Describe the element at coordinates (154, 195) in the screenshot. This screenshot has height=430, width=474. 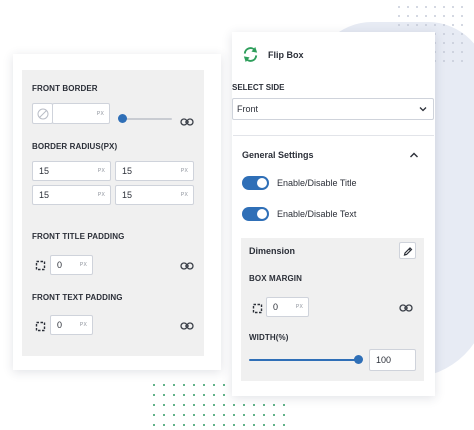
I see `border-radius-bottom-right: 15 PX` at that location.